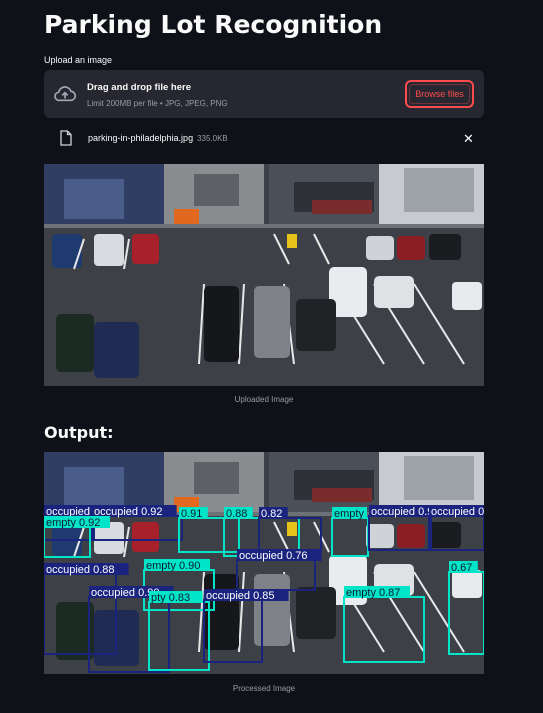  I want to click on detection-label: occupied 0.88, so click(80, 570).